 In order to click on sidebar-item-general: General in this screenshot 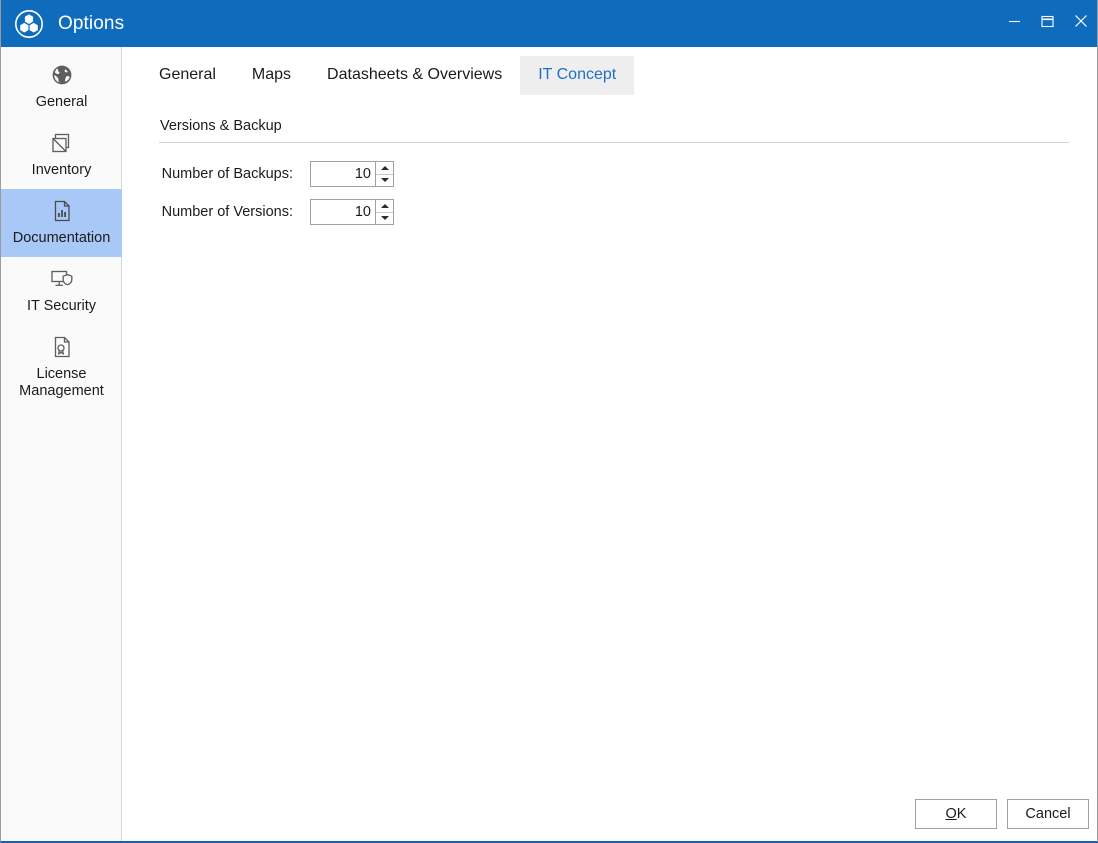, I will do `click(61, 87)`.